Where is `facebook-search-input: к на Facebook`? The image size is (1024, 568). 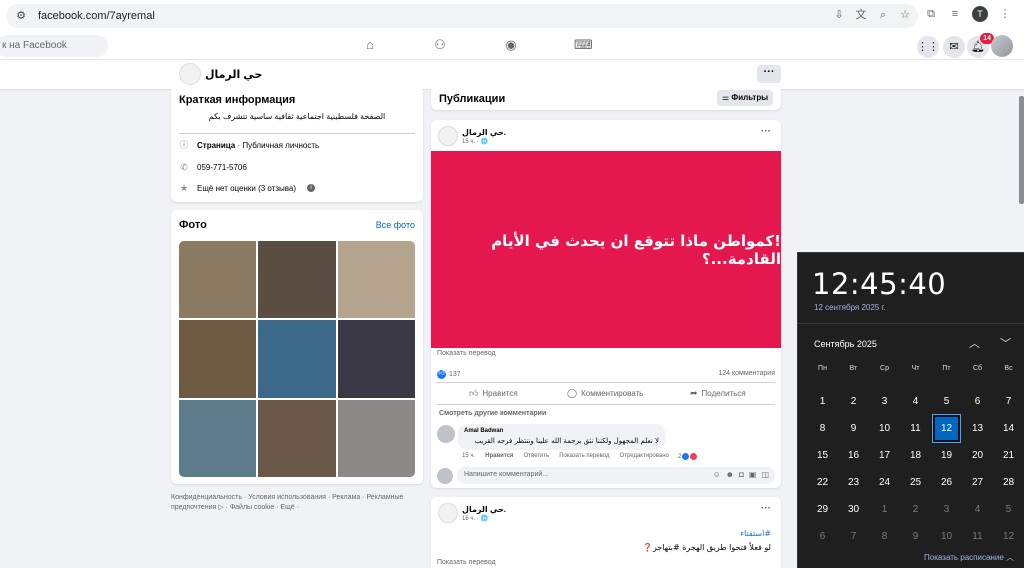
facebook-search-input: к на Facebook is located at coordinates (54, 46).